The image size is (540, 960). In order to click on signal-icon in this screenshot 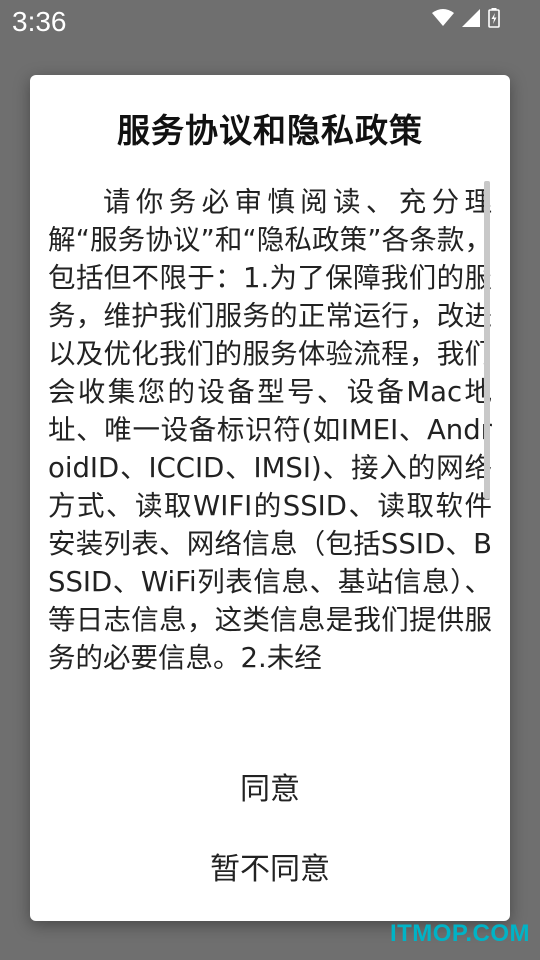, I will do `click(471, 18)`.